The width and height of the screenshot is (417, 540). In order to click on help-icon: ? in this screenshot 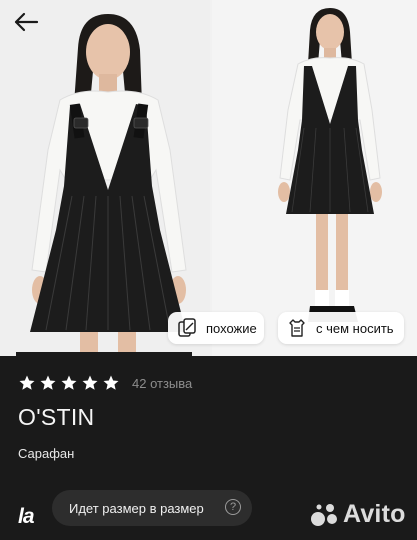, I will do `click(233, 507)`.